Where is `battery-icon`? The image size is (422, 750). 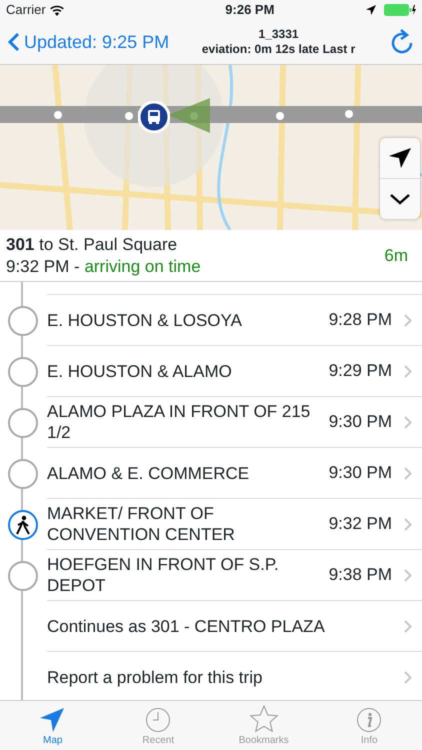
battery-icon is located at coordinates (400, 10).